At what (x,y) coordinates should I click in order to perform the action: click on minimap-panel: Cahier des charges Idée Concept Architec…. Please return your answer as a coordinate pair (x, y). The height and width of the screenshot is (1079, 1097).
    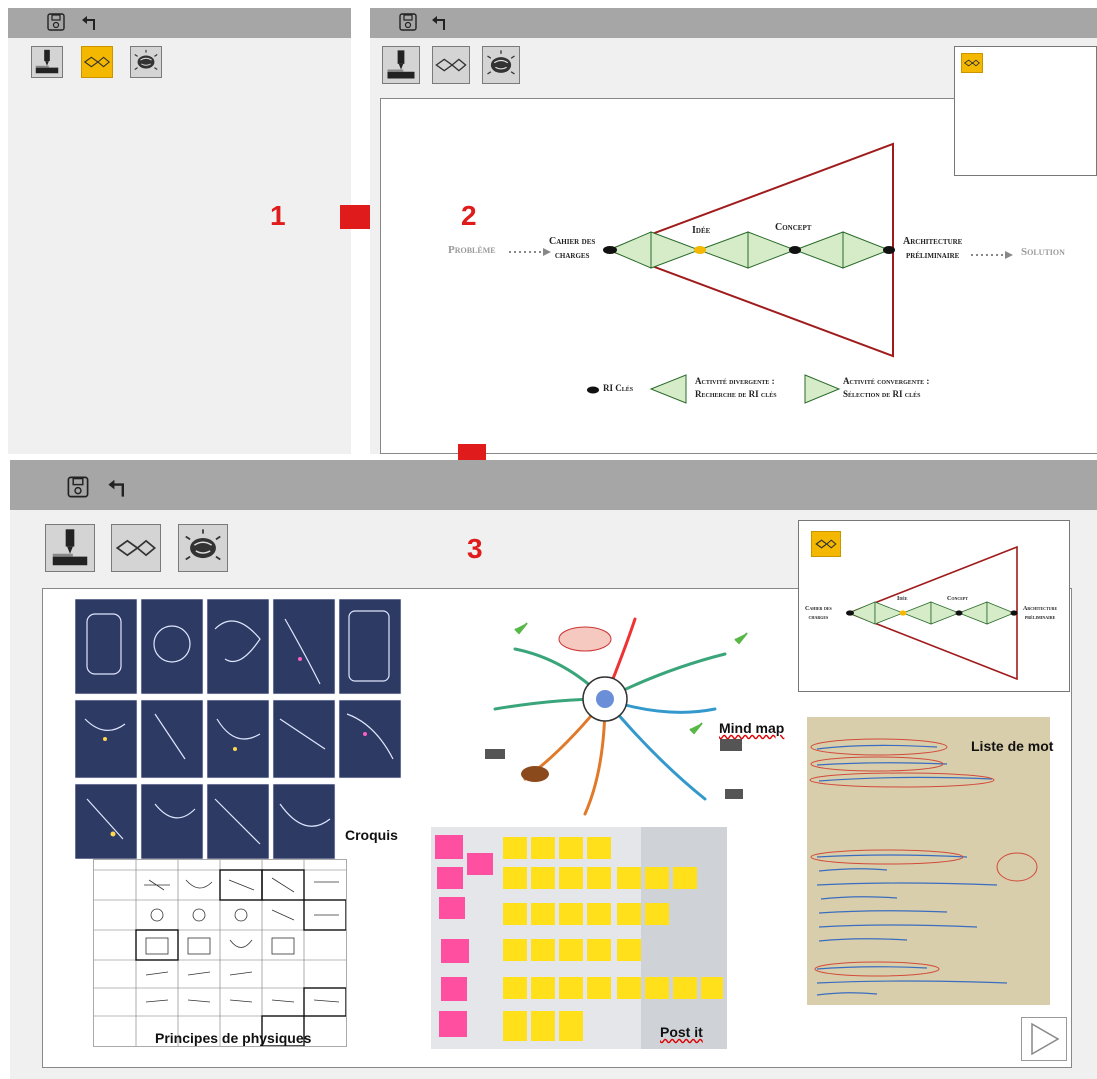
    Looking at the image, I should click on (934, 606).